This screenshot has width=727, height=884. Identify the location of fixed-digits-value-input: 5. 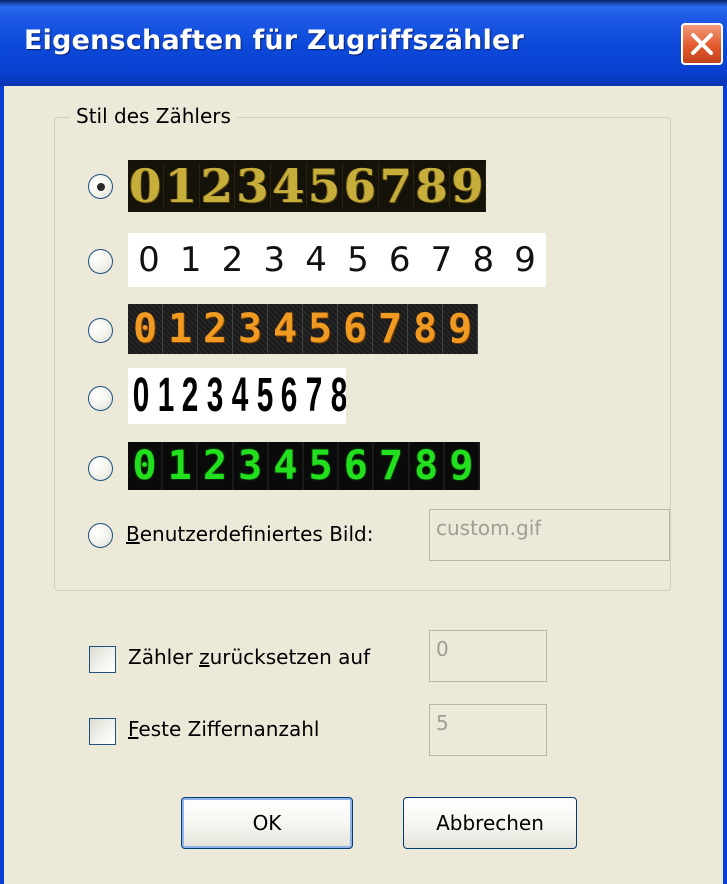
(488, 730).